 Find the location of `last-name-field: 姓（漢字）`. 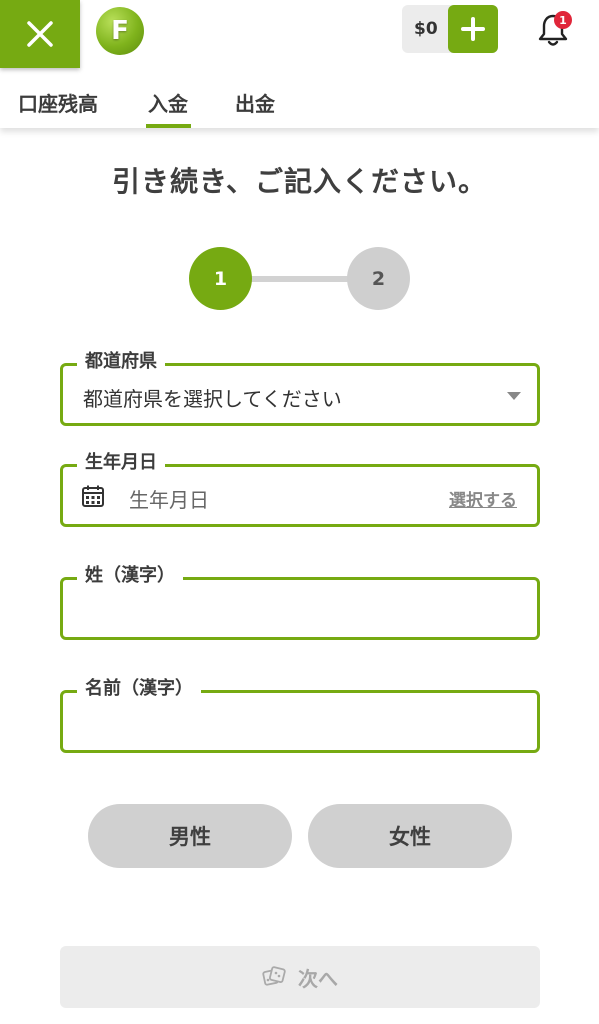

last-name-field: 姓（漢字） is located at coordinates (300, 602).